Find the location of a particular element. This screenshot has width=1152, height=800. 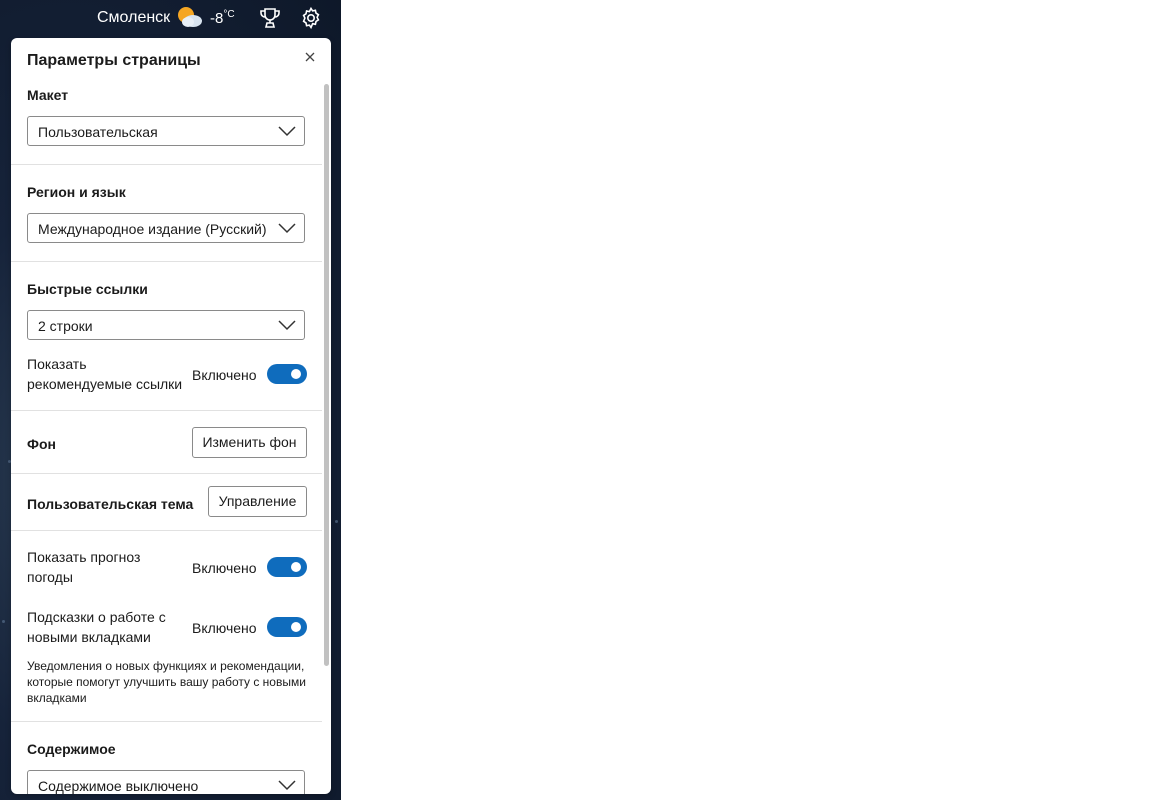

weather-forecast-toggle is located at coordinates (287, 567).